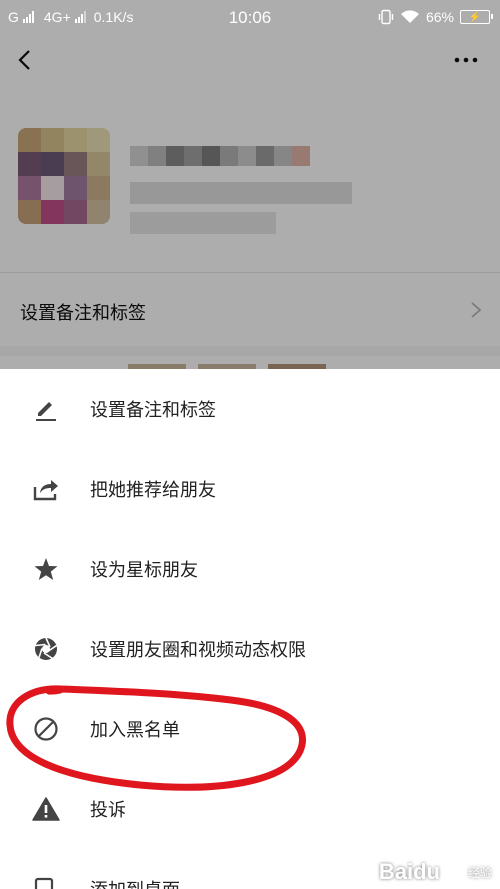 This screenshot has width=500, height=889. What do you see at coordinates (46, 649) in the screenshot?
I see `aperture-icon` at bounding box center [46, 649].